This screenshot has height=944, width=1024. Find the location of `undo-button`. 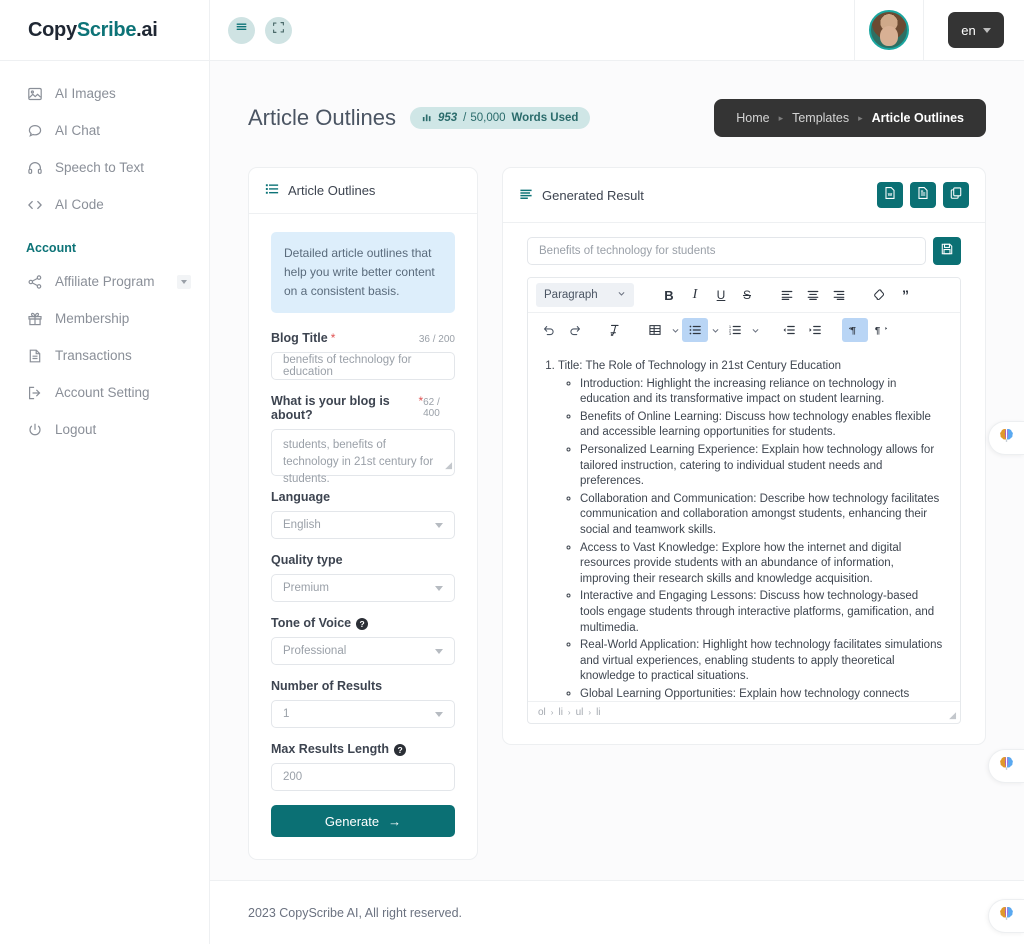

undo-button is located at coordinates (549, 330).